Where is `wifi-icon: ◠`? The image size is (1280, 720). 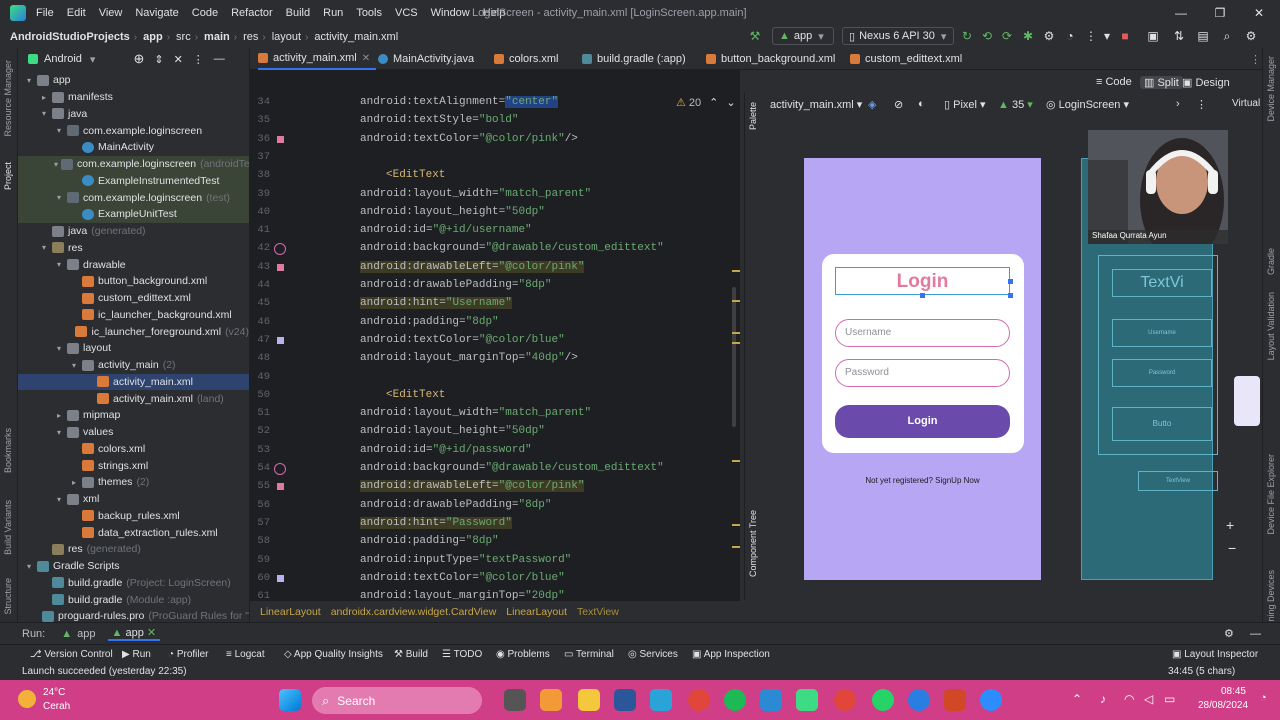 wifi-icon: ◠ is located at coordinates (1129, 699).